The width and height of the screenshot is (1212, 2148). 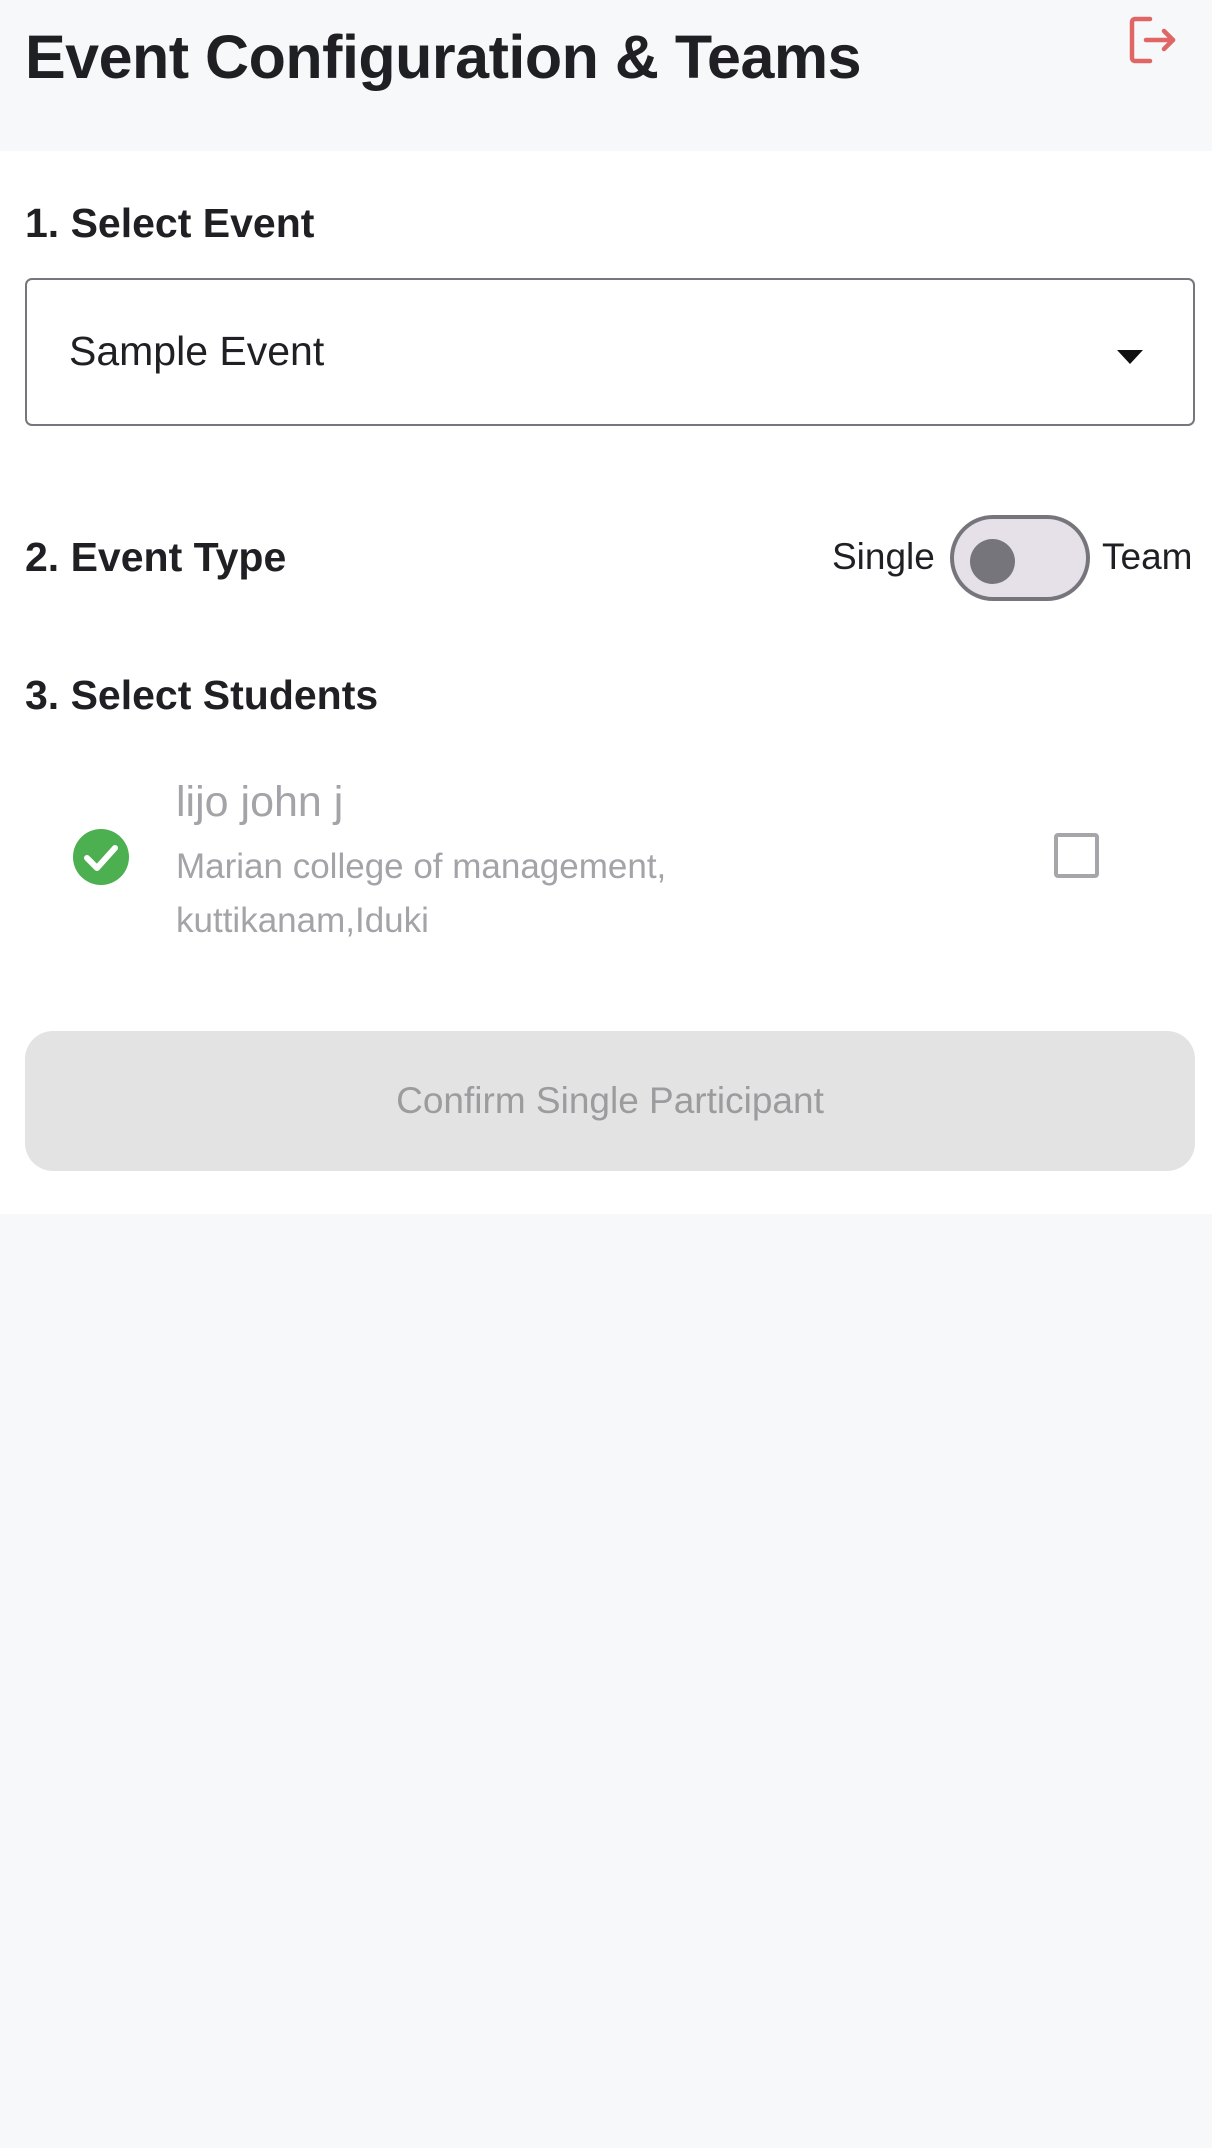 I want to click on confirm-single-participant-button: Confirm Single Participant, so click(x=610, y=1101).